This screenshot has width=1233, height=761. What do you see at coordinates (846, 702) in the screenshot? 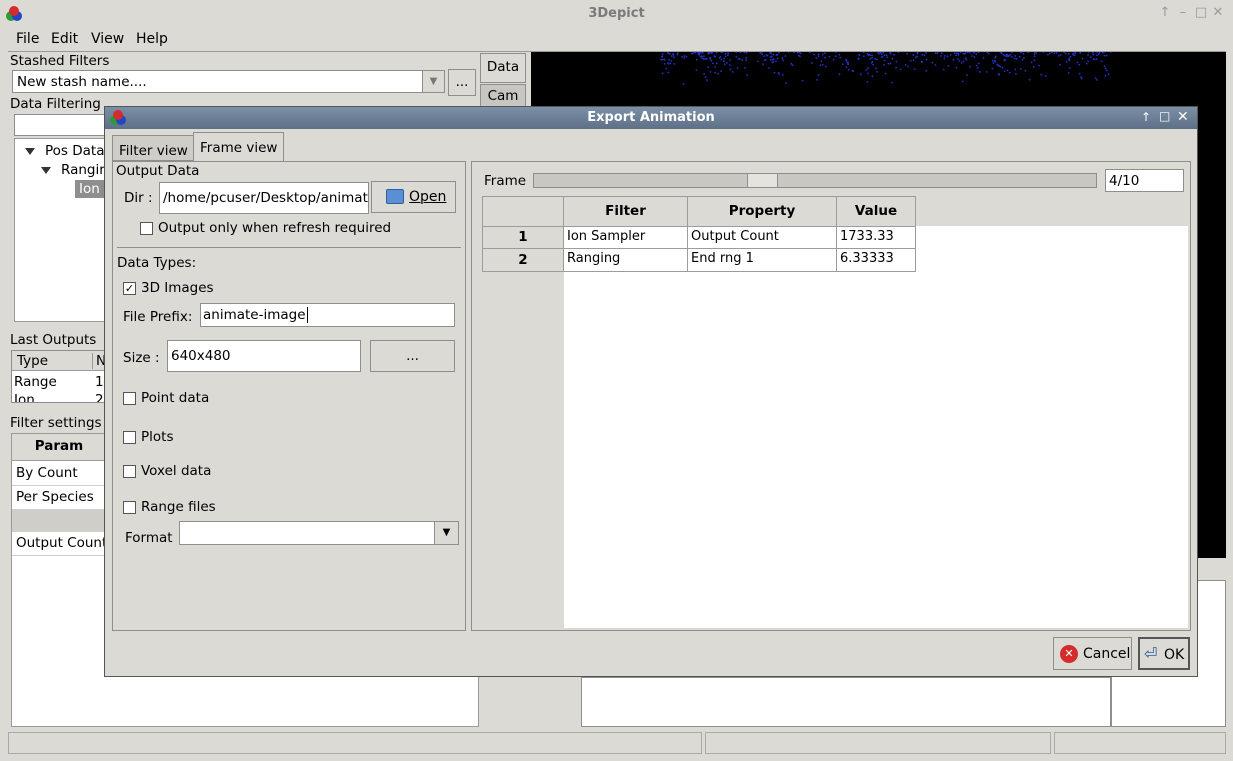
I see `plot-list-panel` at bounding box center [846, 702].